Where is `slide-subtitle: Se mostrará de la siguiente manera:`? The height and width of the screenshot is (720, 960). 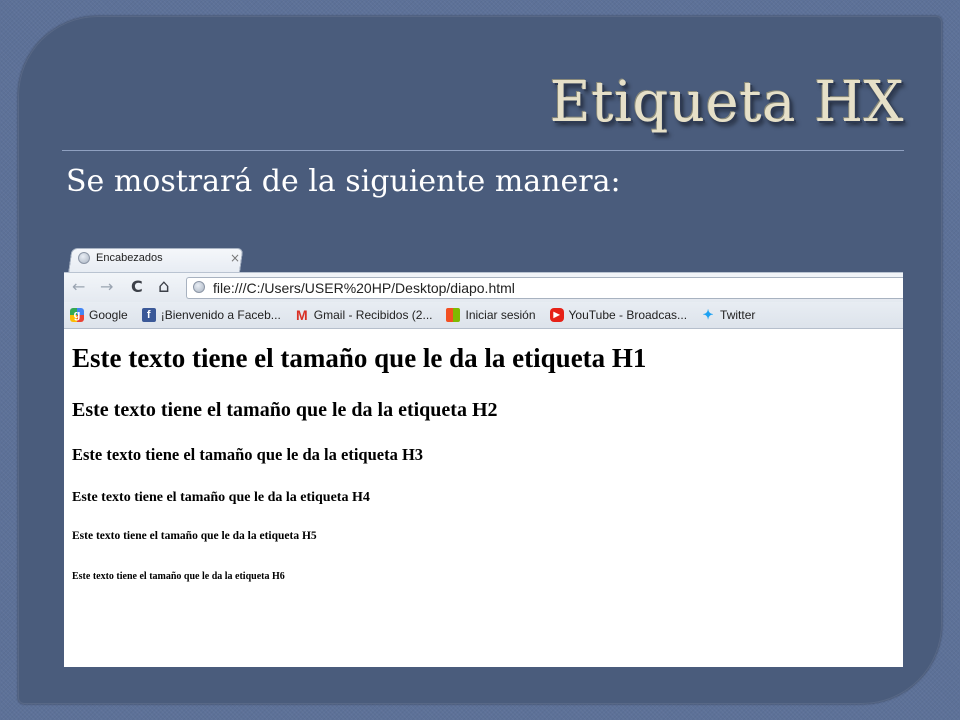
slide-subtitle: Se mostrará de la siguiente manera: is located at coordinates (343, 181).